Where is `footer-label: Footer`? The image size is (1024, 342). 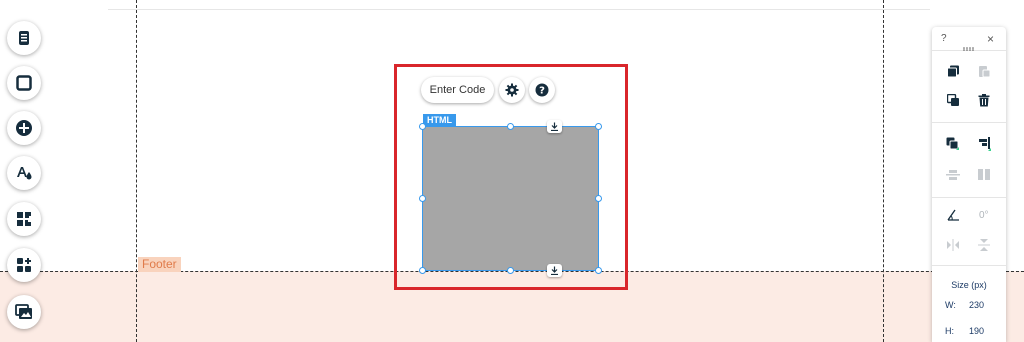
footer-label: Footer is located at coordinates (159, 264).